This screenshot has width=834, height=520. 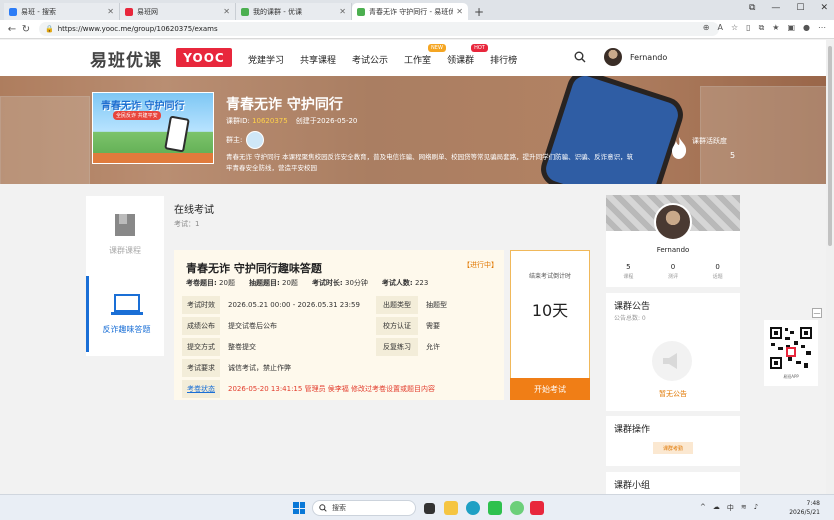 I want to click on sidenav-item-quiz: 反诈趣味答题, so click(x=125, y=314).